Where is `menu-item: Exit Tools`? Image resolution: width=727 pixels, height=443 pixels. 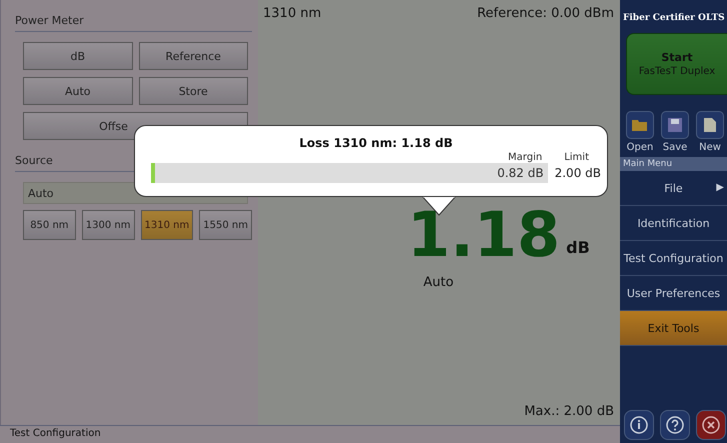
menu-item: Exit Tools is located at coordinates (673, 328).